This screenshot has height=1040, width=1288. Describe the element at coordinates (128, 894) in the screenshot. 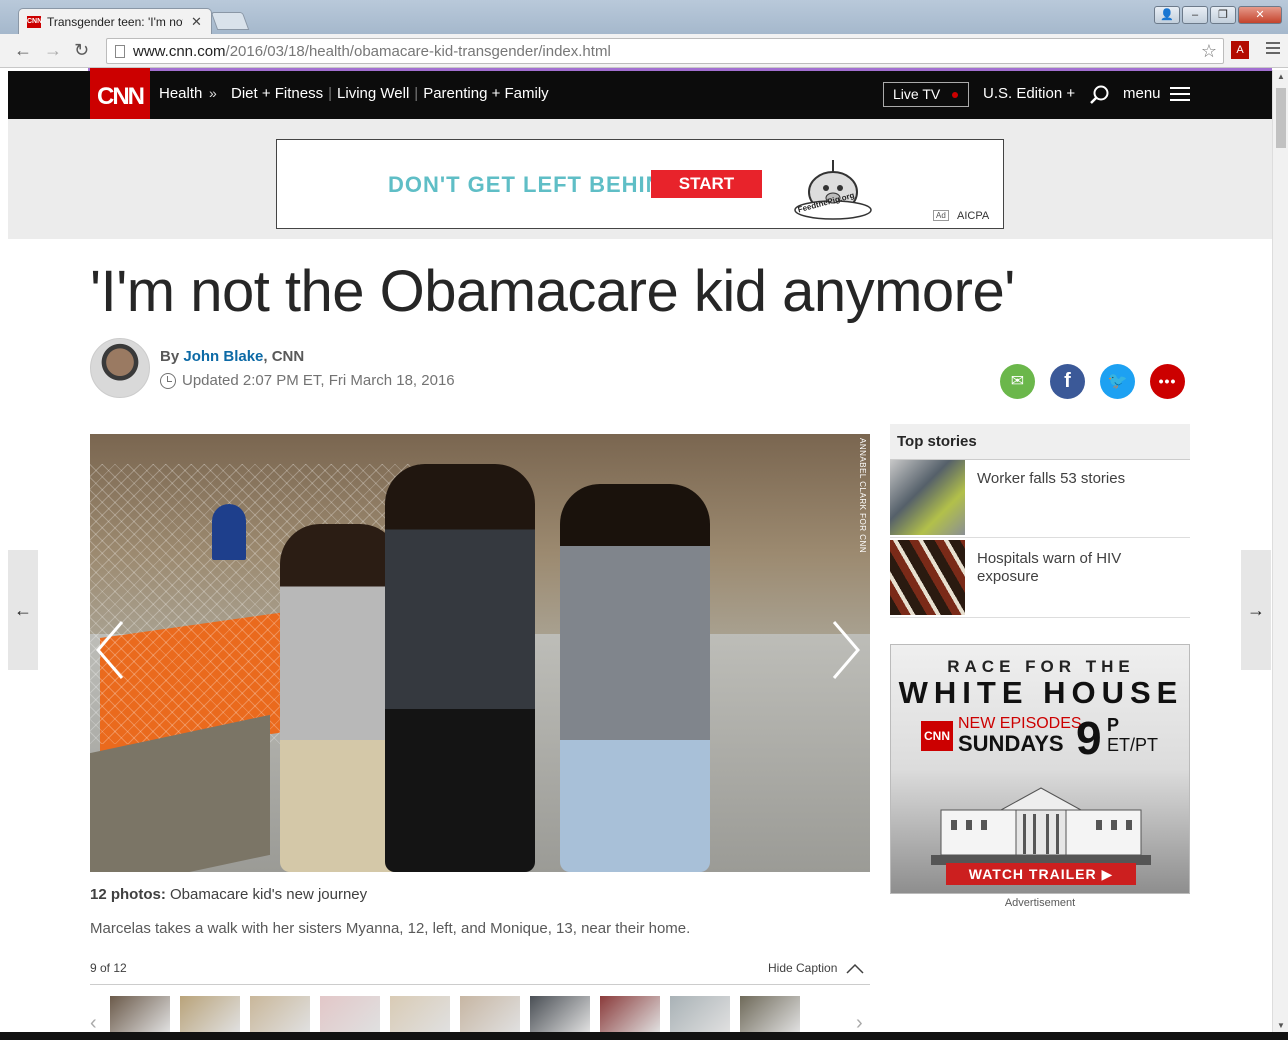

I see `gallery-count: 12 photos:` at that location.